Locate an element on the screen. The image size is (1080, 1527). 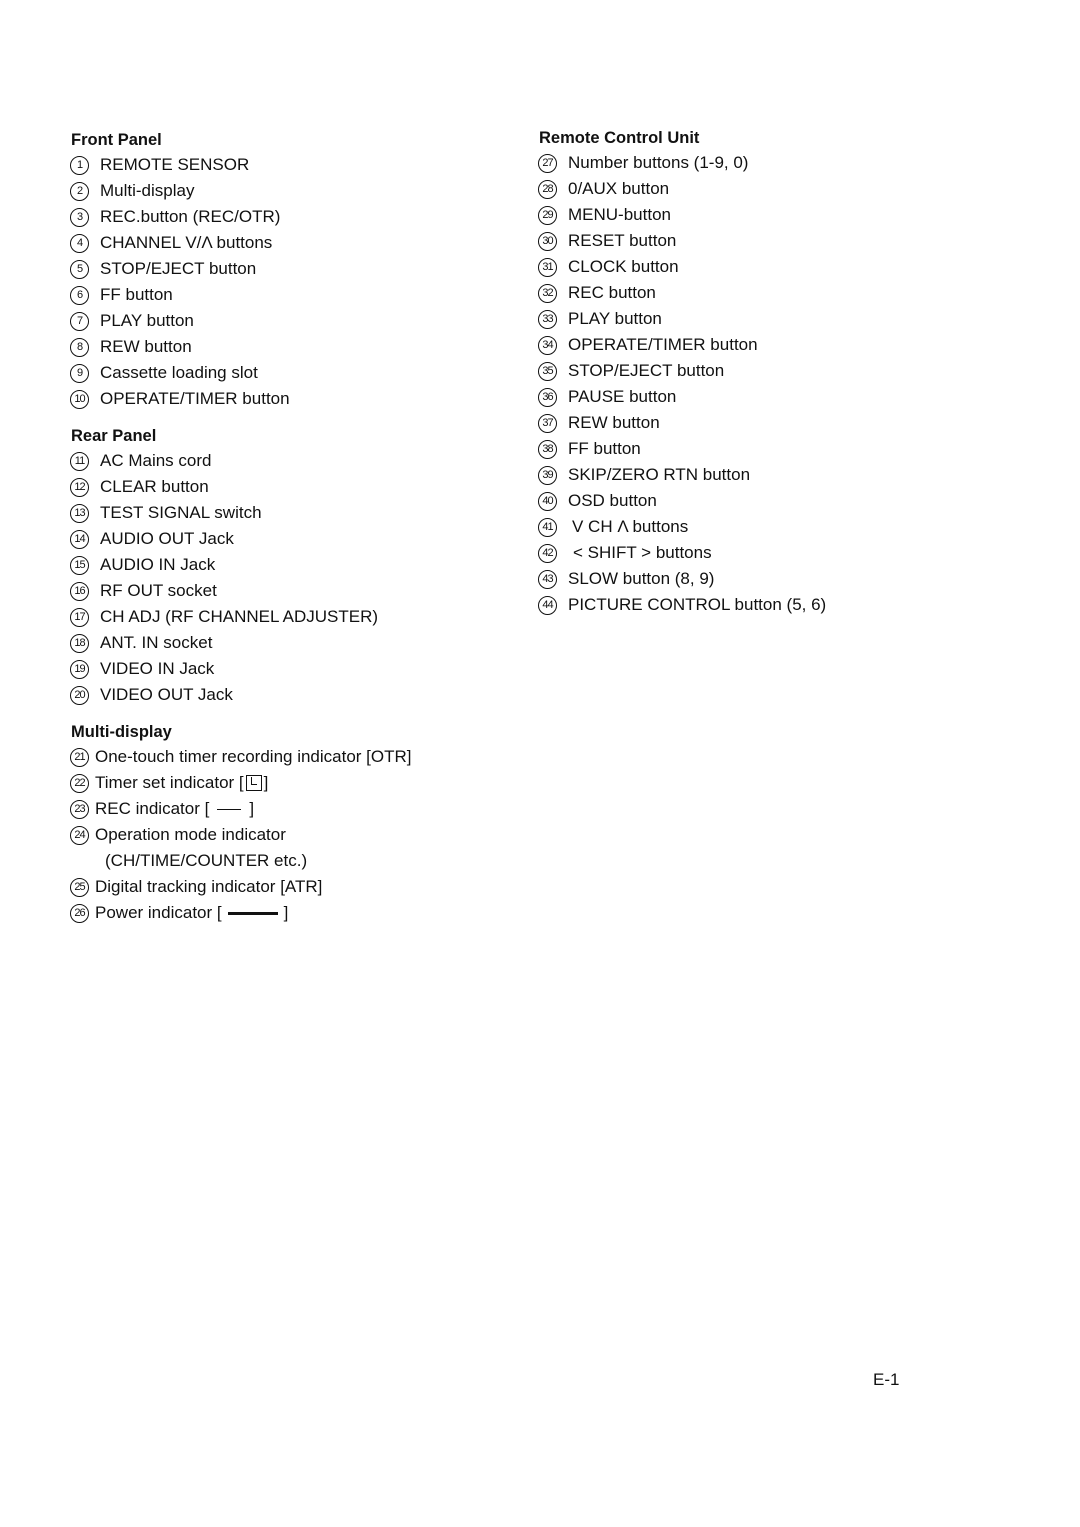
list-item: 3 REC.button (REC/OTR) is located at coordinates (290, 217).